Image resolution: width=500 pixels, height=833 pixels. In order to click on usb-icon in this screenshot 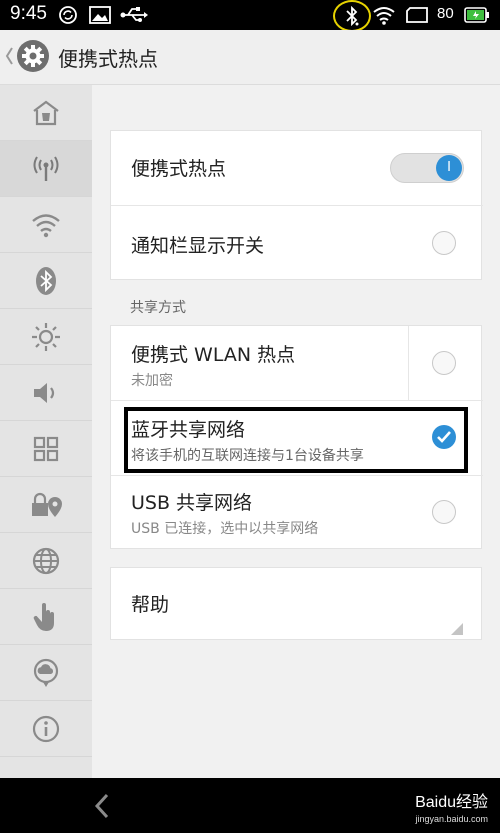, I will do `click(134, 17)`.